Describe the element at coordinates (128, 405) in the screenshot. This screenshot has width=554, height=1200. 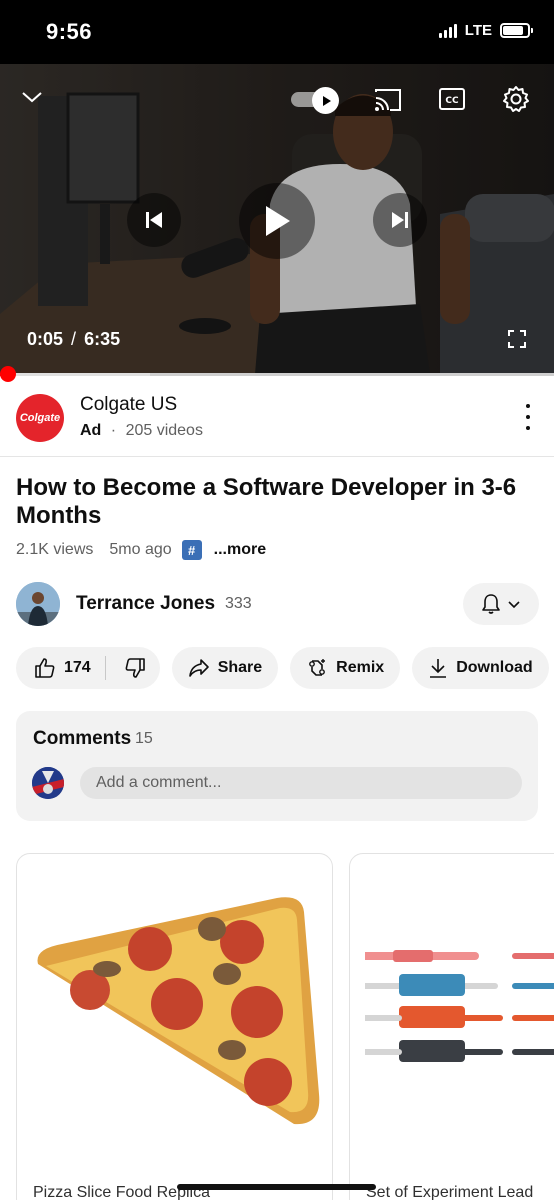
I see `advertiser-name: Colgate US` at that location.